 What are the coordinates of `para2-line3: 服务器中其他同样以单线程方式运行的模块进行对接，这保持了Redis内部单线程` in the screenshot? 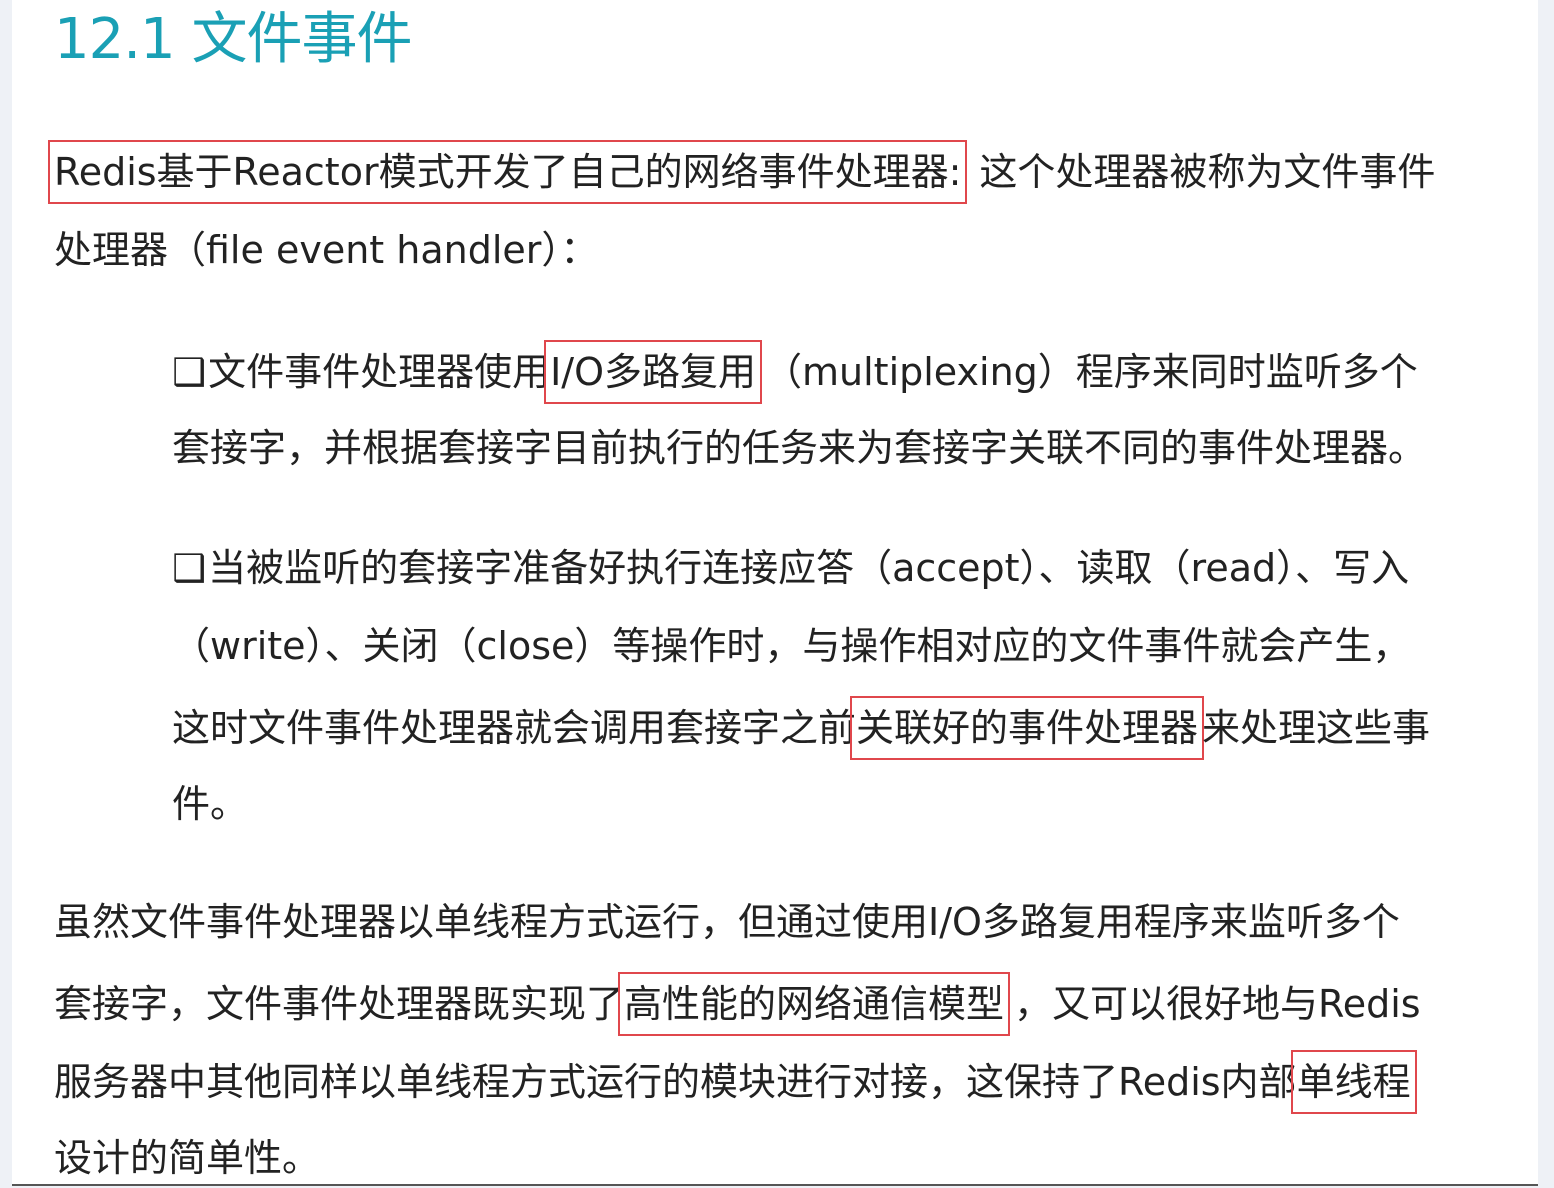 It's located at (735, 1082).